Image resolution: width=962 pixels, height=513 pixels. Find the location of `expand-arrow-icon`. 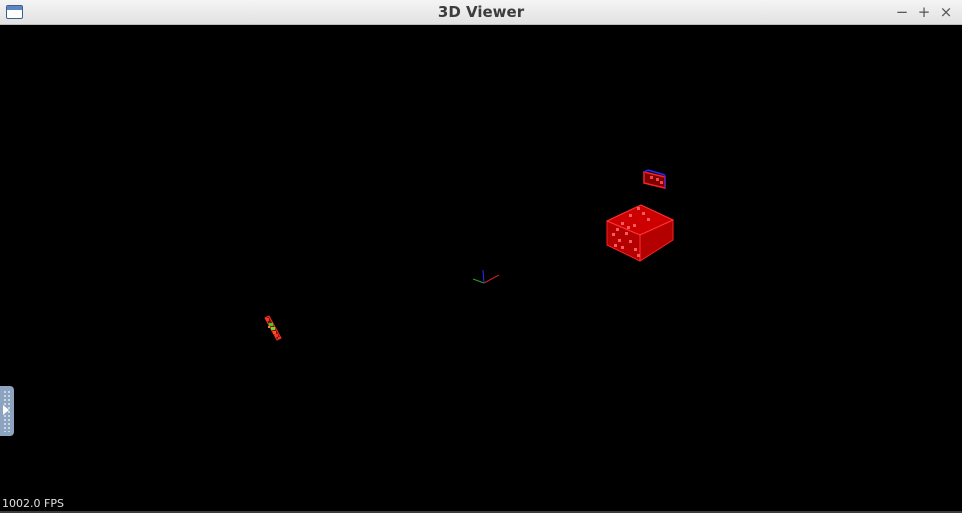

expand-arrow-icon is located at coordinates (6, 410).